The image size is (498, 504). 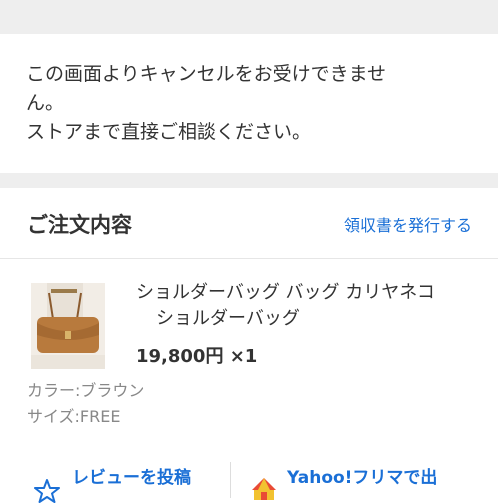 What do you see at coordinates (230, 480) in the screenshot?
I see `action-separator` at bounding box center [230, 480].